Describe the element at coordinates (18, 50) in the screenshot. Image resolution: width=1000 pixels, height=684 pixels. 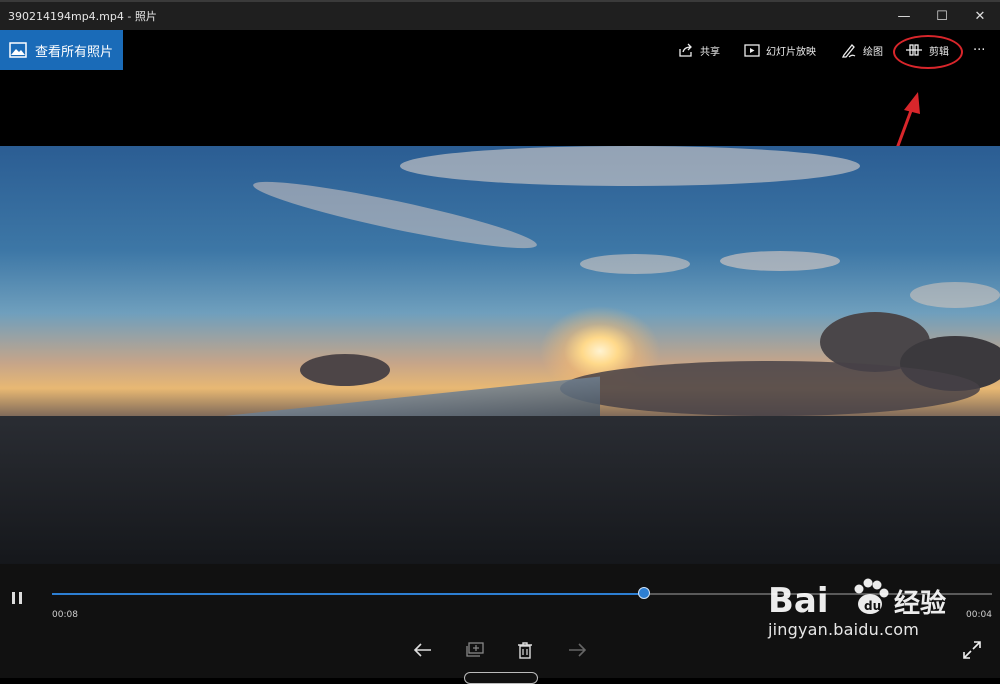
I see `photos-icon` at that location.